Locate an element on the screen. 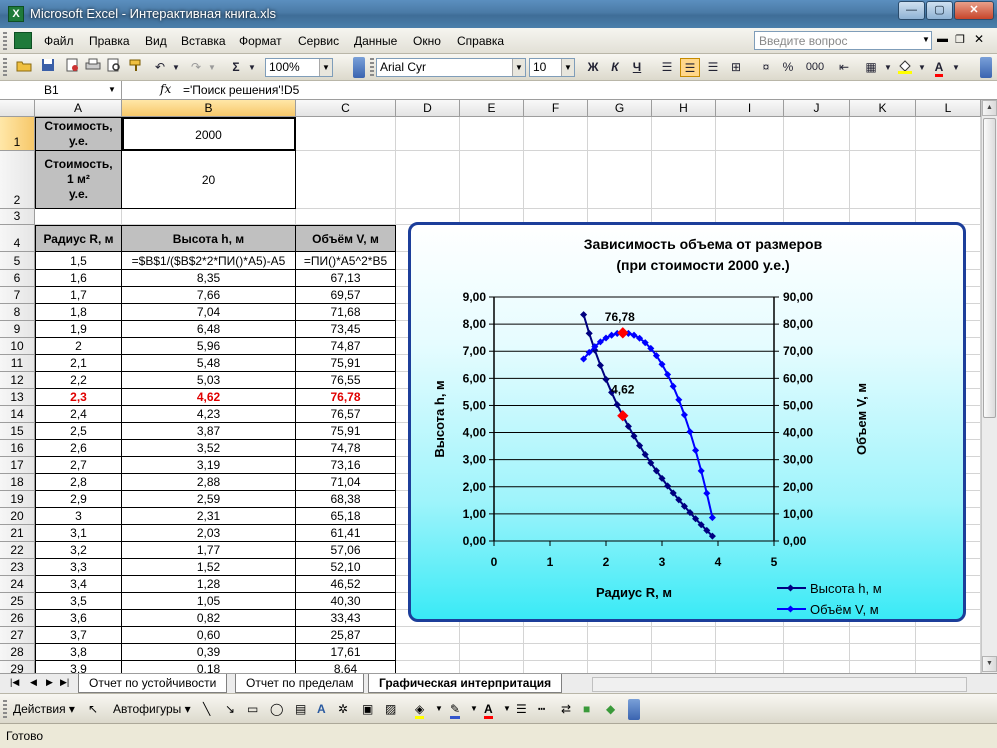 The width and height of the screenshot is (997, 748). italic-button: К is located at coordinates (615, 67).